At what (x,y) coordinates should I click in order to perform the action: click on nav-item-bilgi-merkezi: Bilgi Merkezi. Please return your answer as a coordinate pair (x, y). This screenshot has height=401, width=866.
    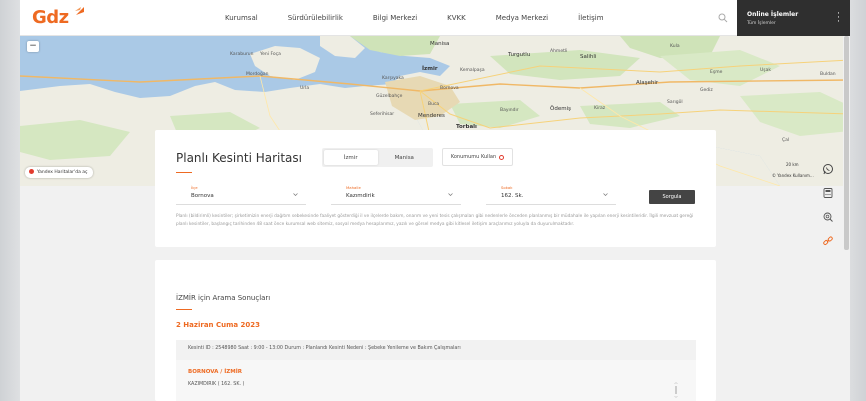
    Looking at the image, I should click on (395, 18).